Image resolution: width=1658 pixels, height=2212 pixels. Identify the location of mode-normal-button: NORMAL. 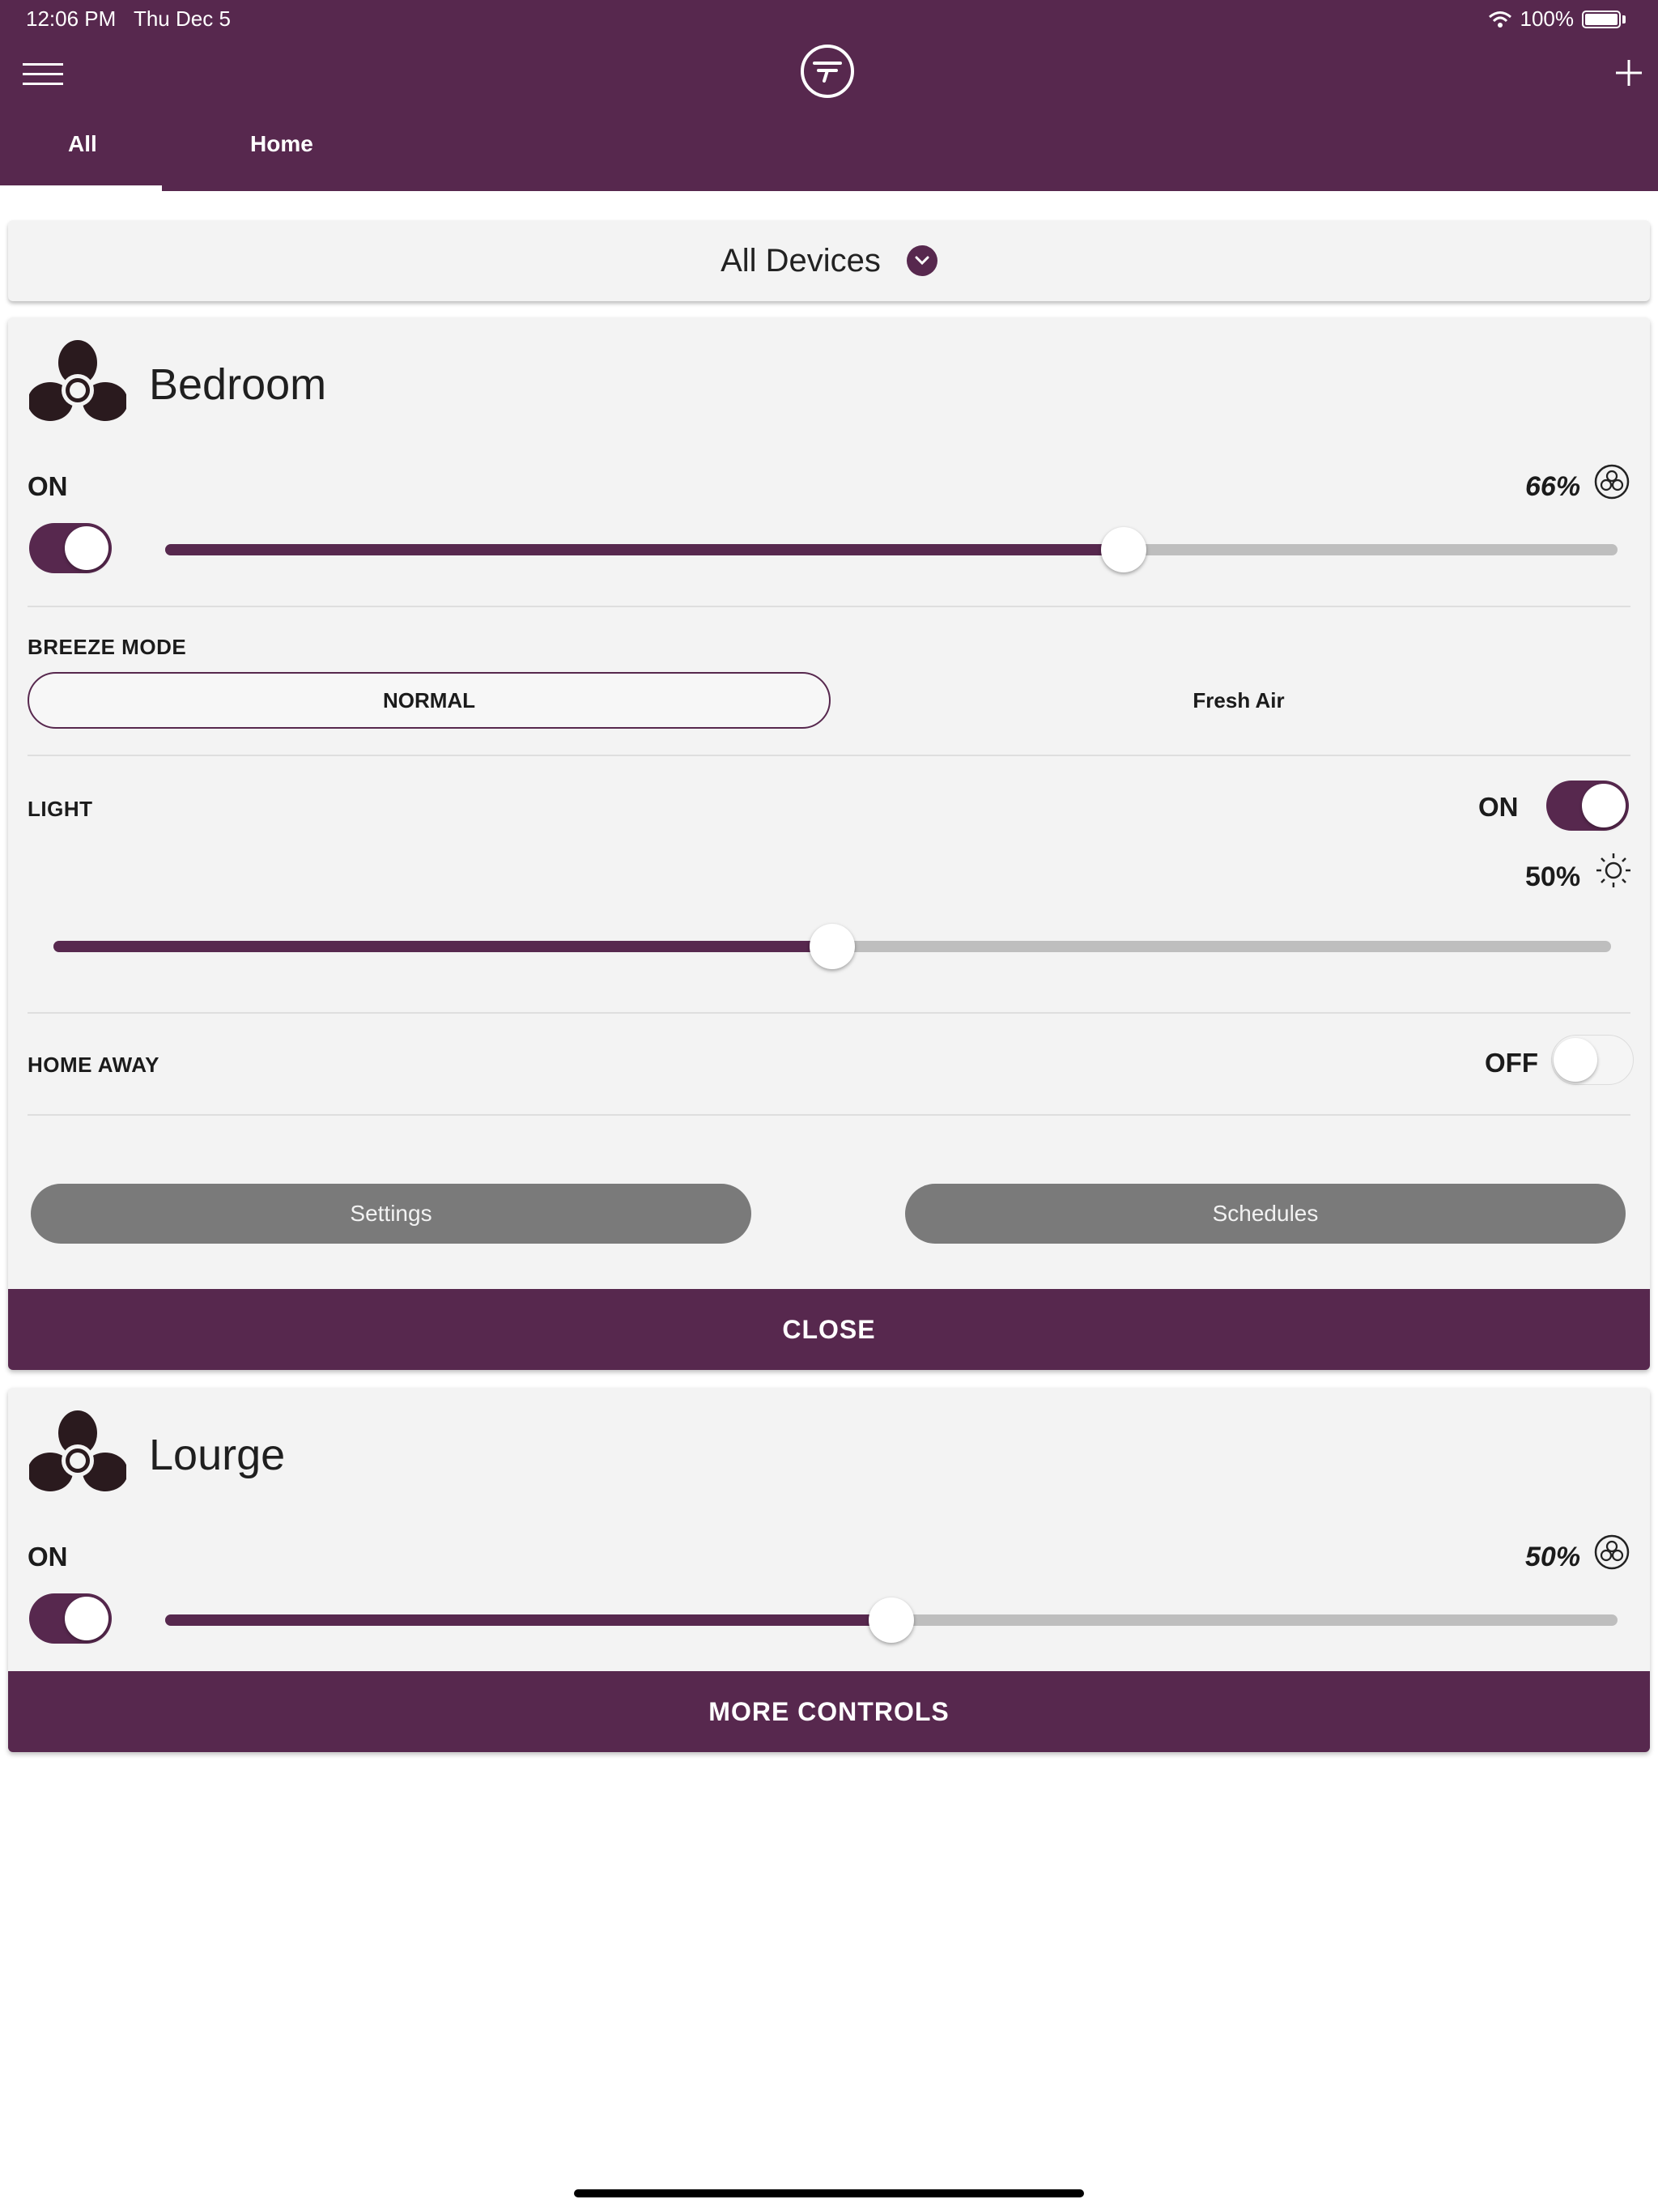
(429, 701).